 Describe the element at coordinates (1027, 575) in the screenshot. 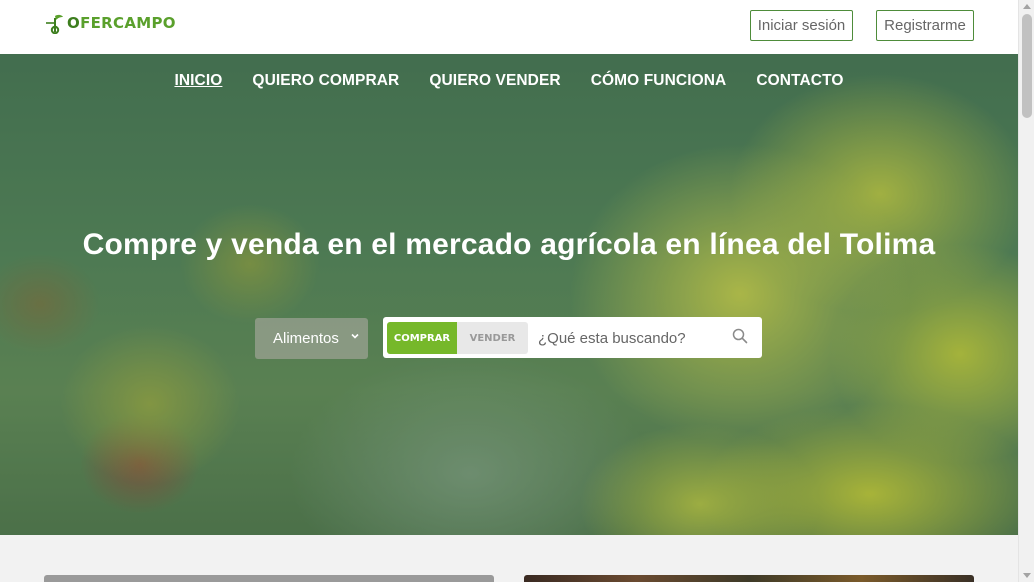

I see `scroll-down-arrow-icon` at that location.